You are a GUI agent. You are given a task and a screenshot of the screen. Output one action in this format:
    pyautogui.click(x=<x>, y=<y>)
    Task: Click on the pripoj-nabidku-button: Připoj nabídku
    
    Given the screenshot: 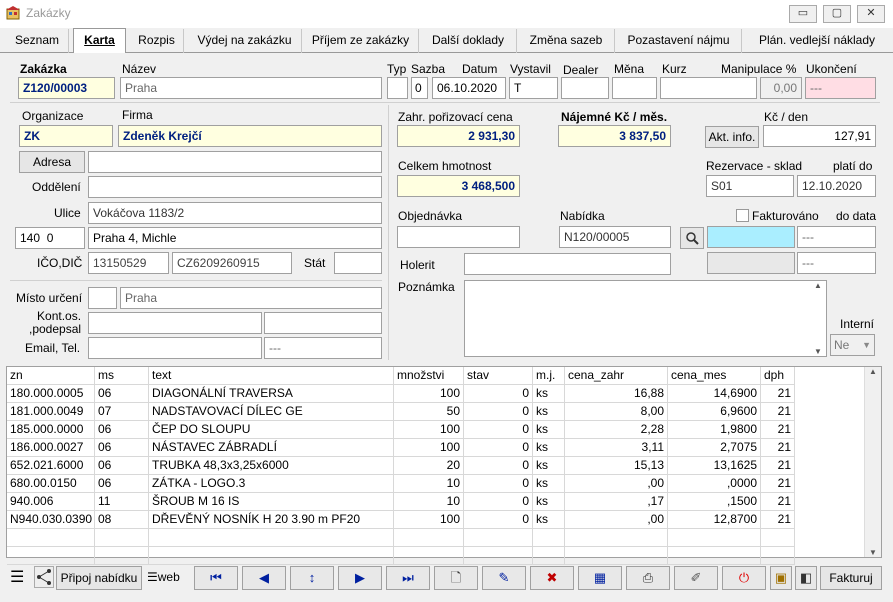 What is the action you would take?
    pyautogui.click(x=99, y=578)
    